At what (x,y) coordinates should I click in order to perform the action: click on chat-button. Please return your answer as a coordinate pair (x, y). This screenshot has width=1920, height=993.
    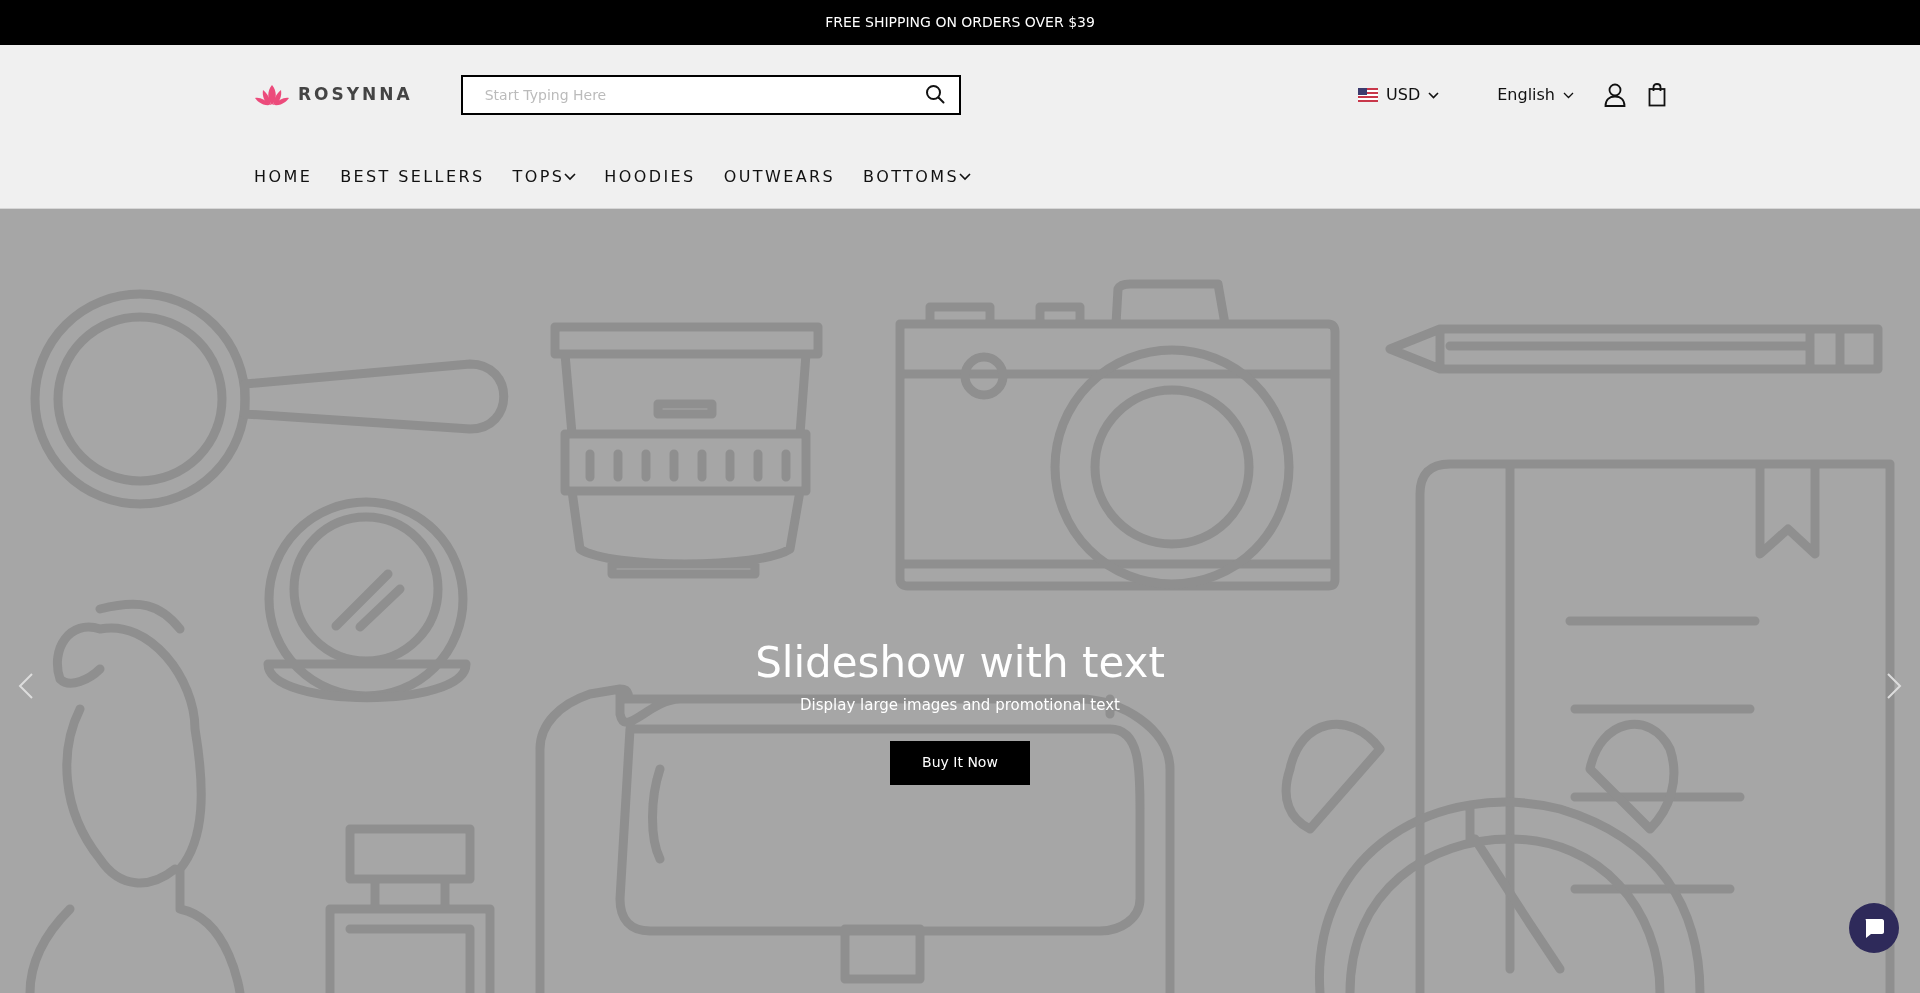
    Looking at the image, I should click on (1874, 928).